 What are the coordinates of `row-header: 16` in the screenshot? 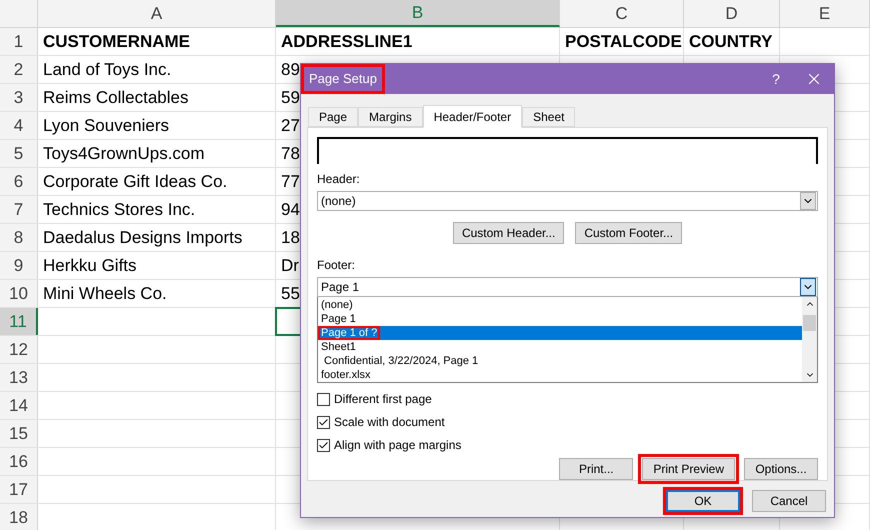 It's located at (19, 461).